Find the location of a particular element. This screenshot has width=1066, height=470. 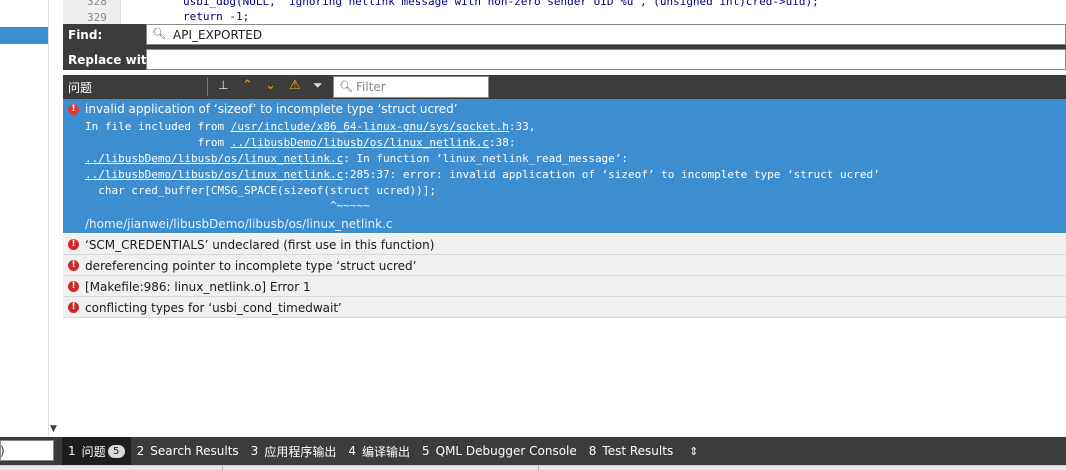

line-number: 328 is located at coordinates (97, 4).